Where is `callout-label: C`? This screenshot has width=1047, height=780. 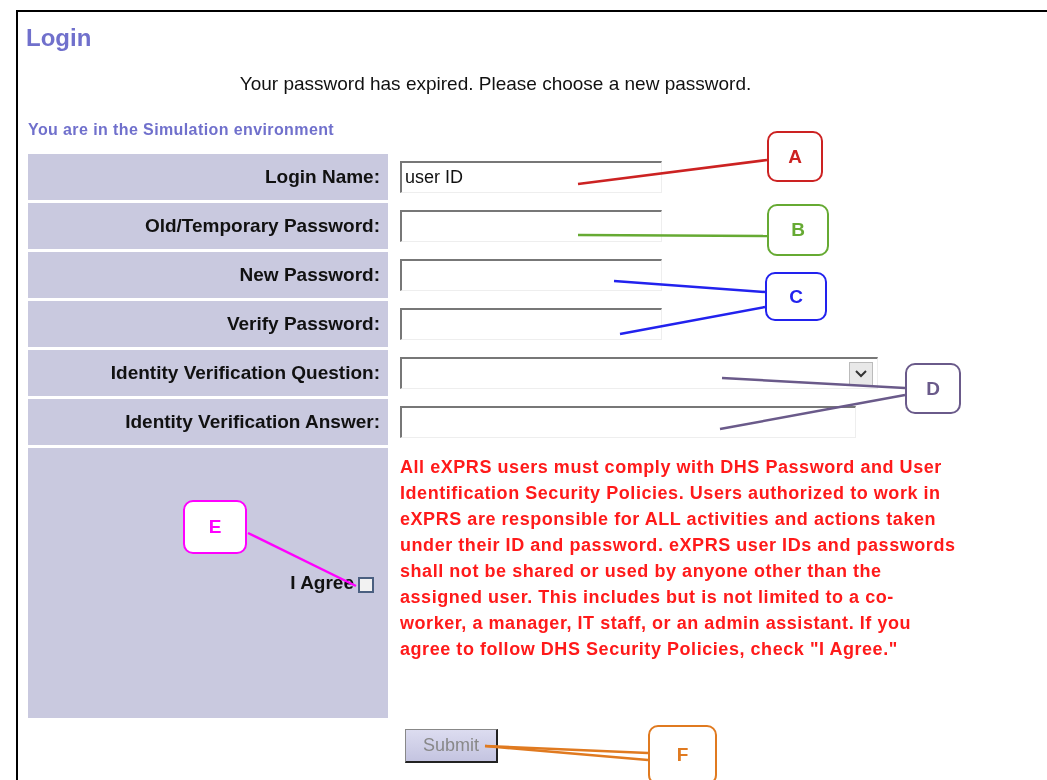
callout-label: C is located at coordinates (796, 296).